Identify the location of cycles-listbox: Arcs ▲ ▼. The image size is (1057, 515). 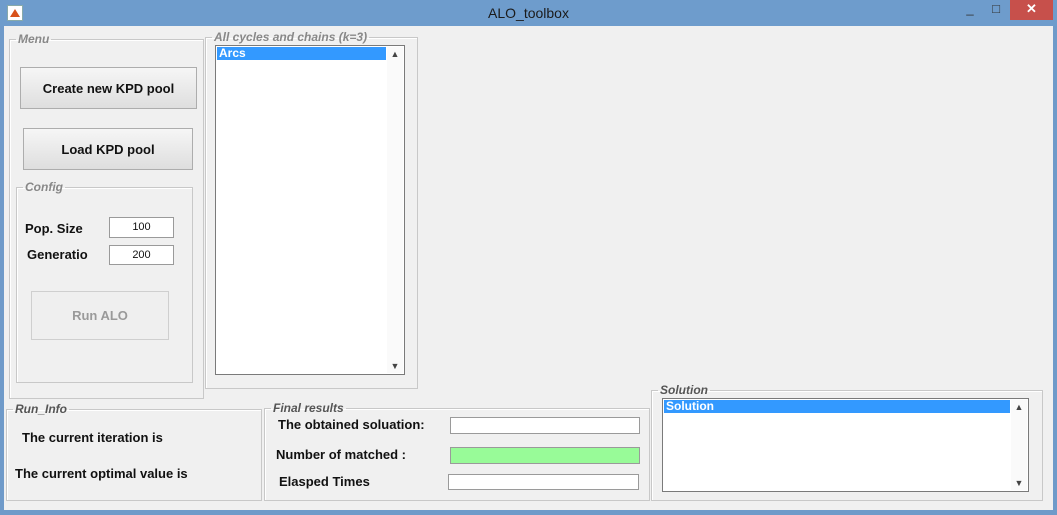
(310, 210).